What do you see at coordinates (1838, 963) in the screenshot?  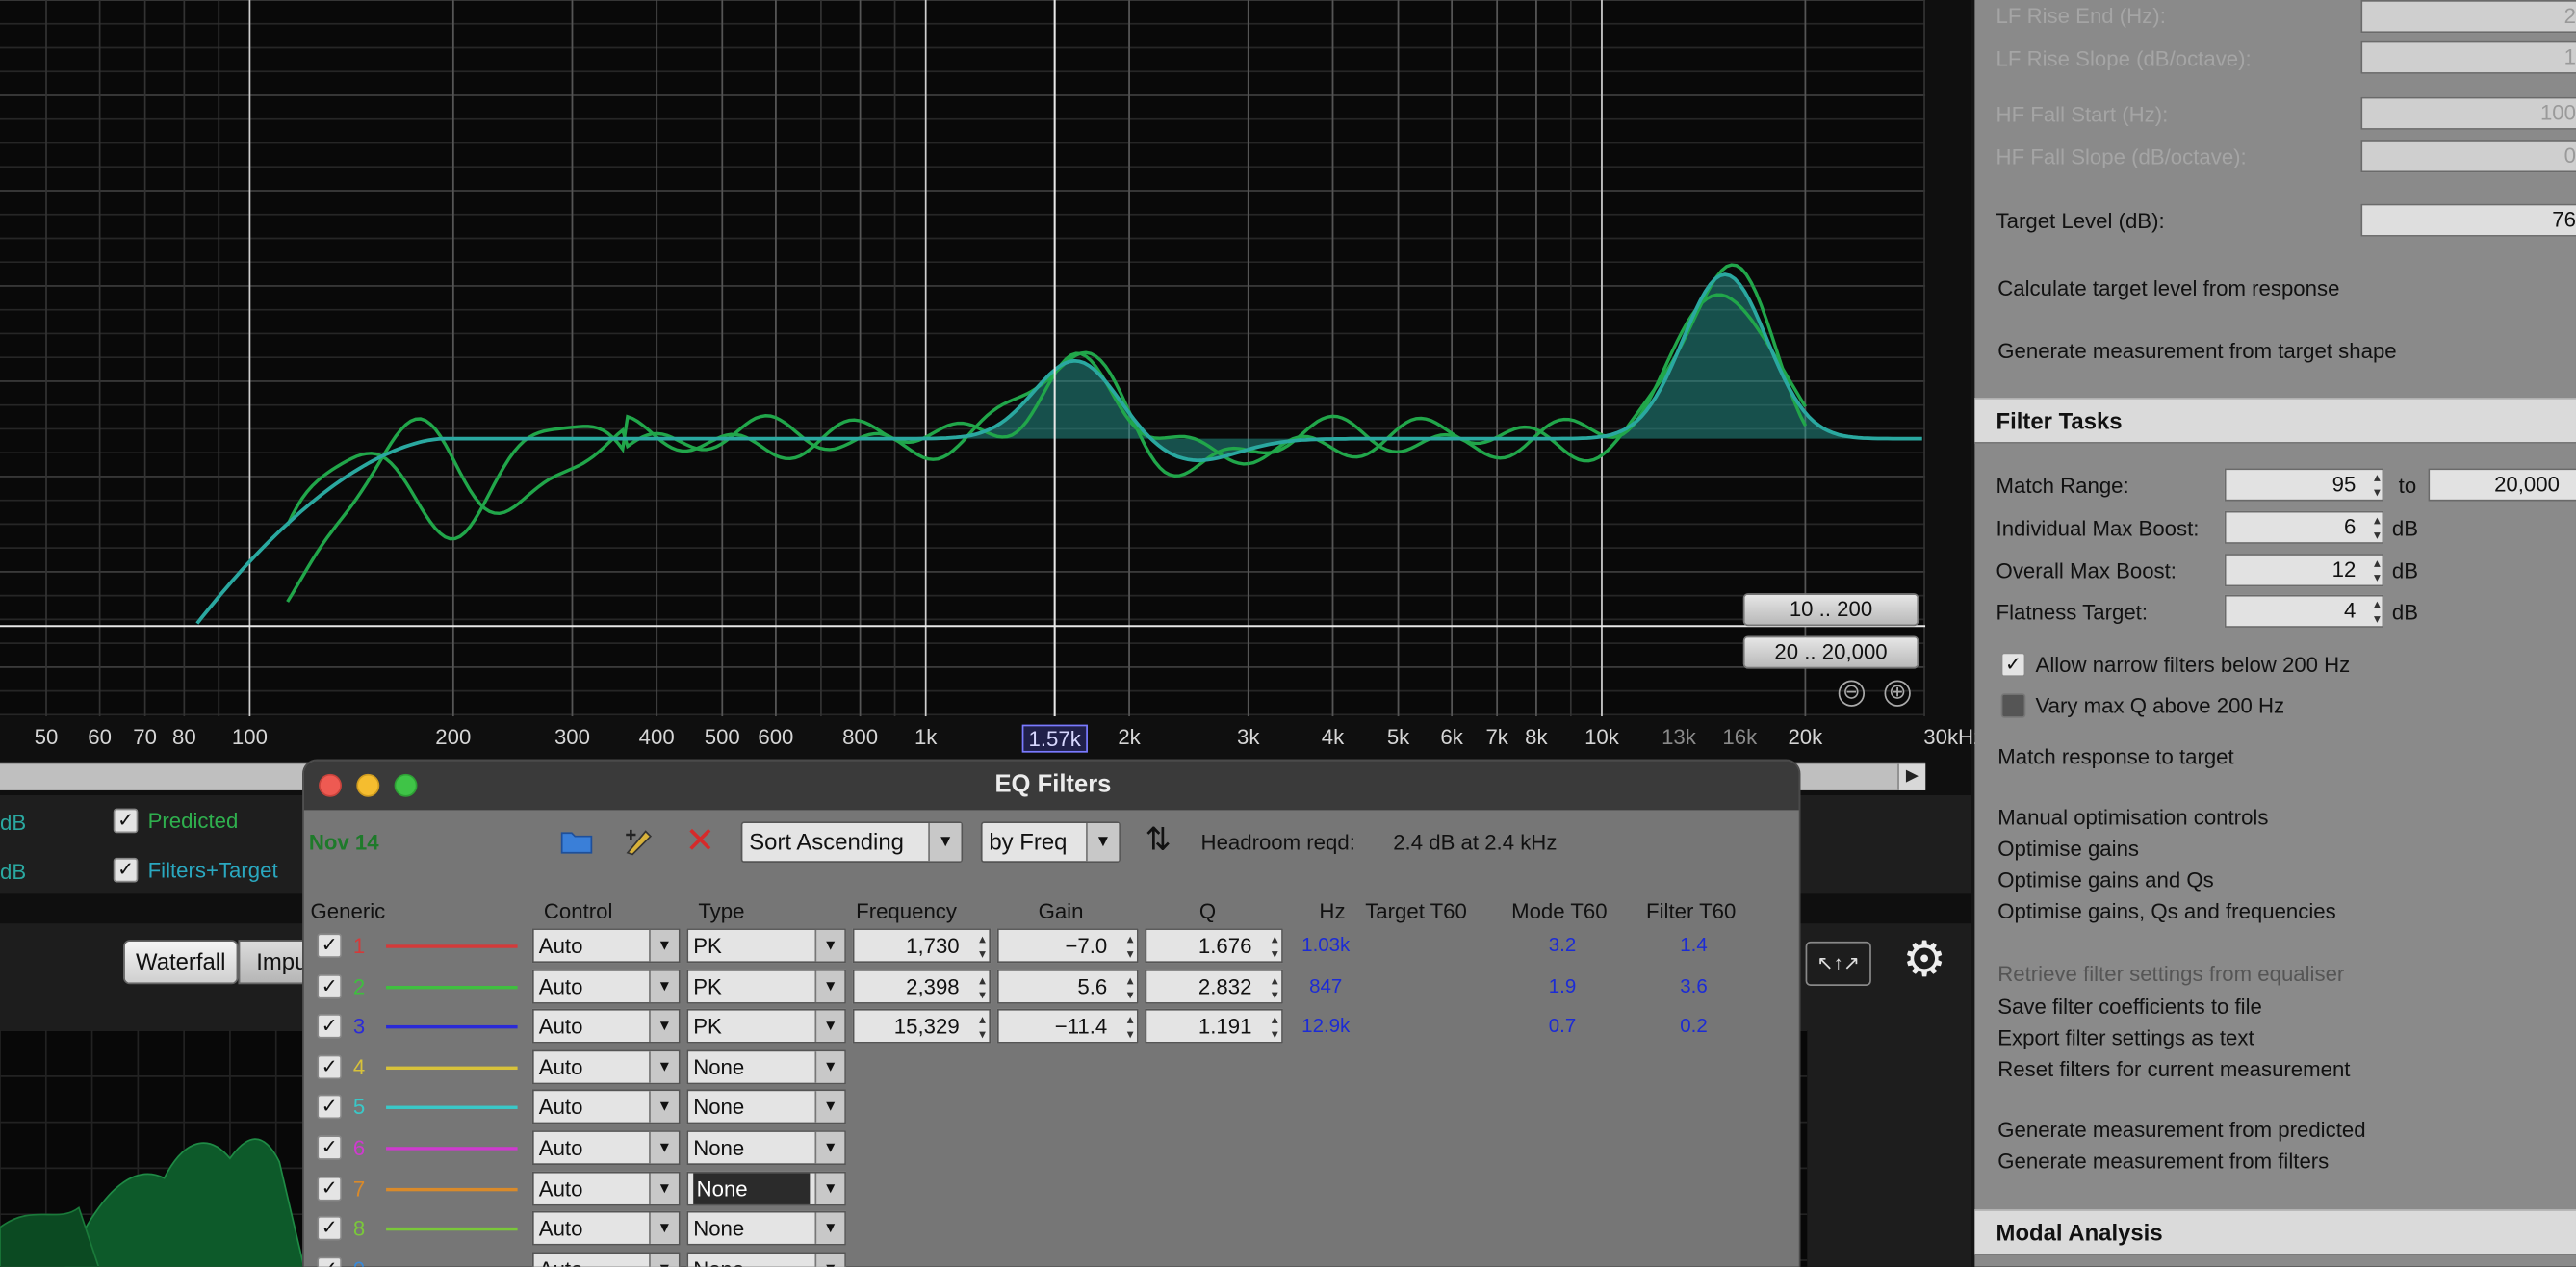 I see `move-arrows-icon: ↖↑↗` at bounding box center [1838, 963].